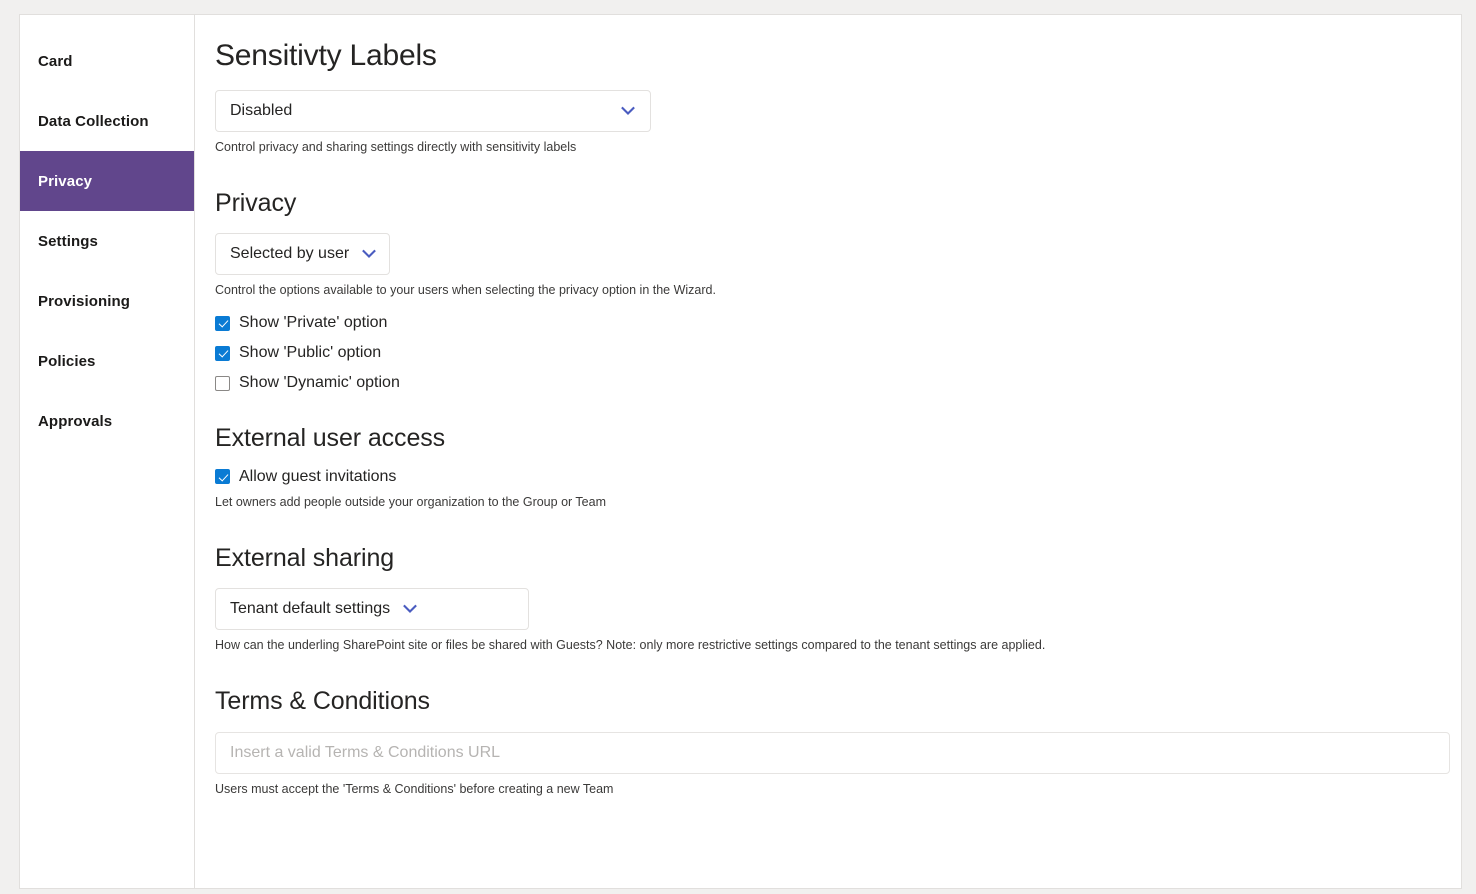 This screenshot has width=1476, height=894. What do you see at coordinates (68, 241) in the screenshot?
I see `sidebar-item-label: Settings` at bounding box center [68, 241].